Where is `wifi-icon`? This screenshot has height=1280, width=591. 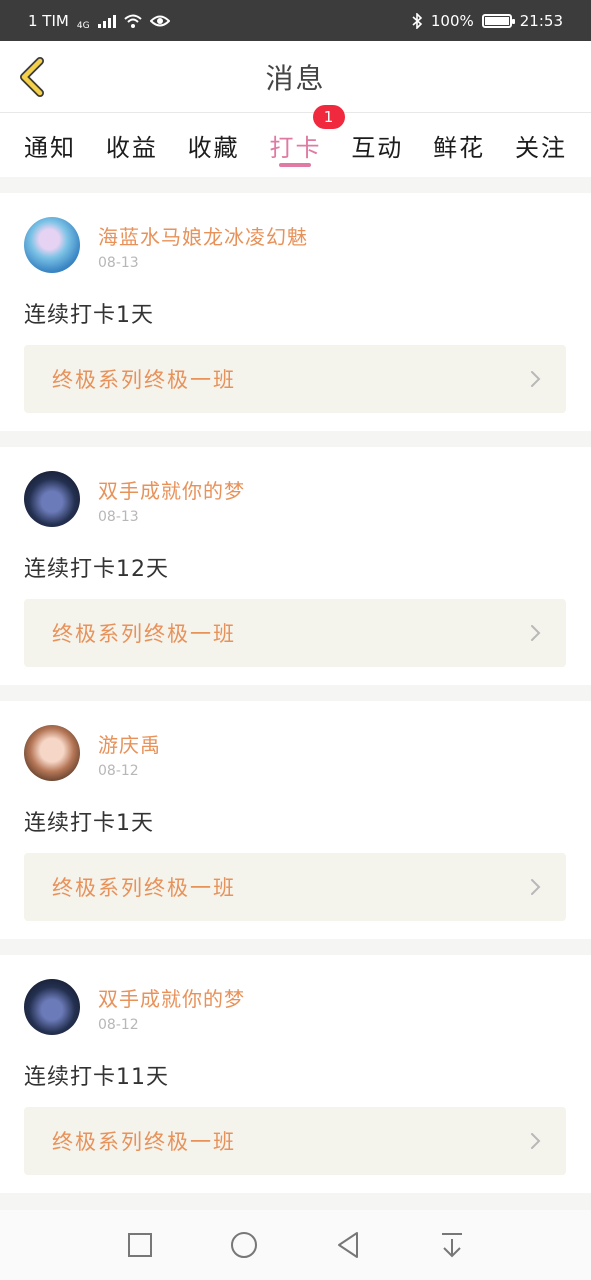
wifi-icon is located at coordinates (132, 21).